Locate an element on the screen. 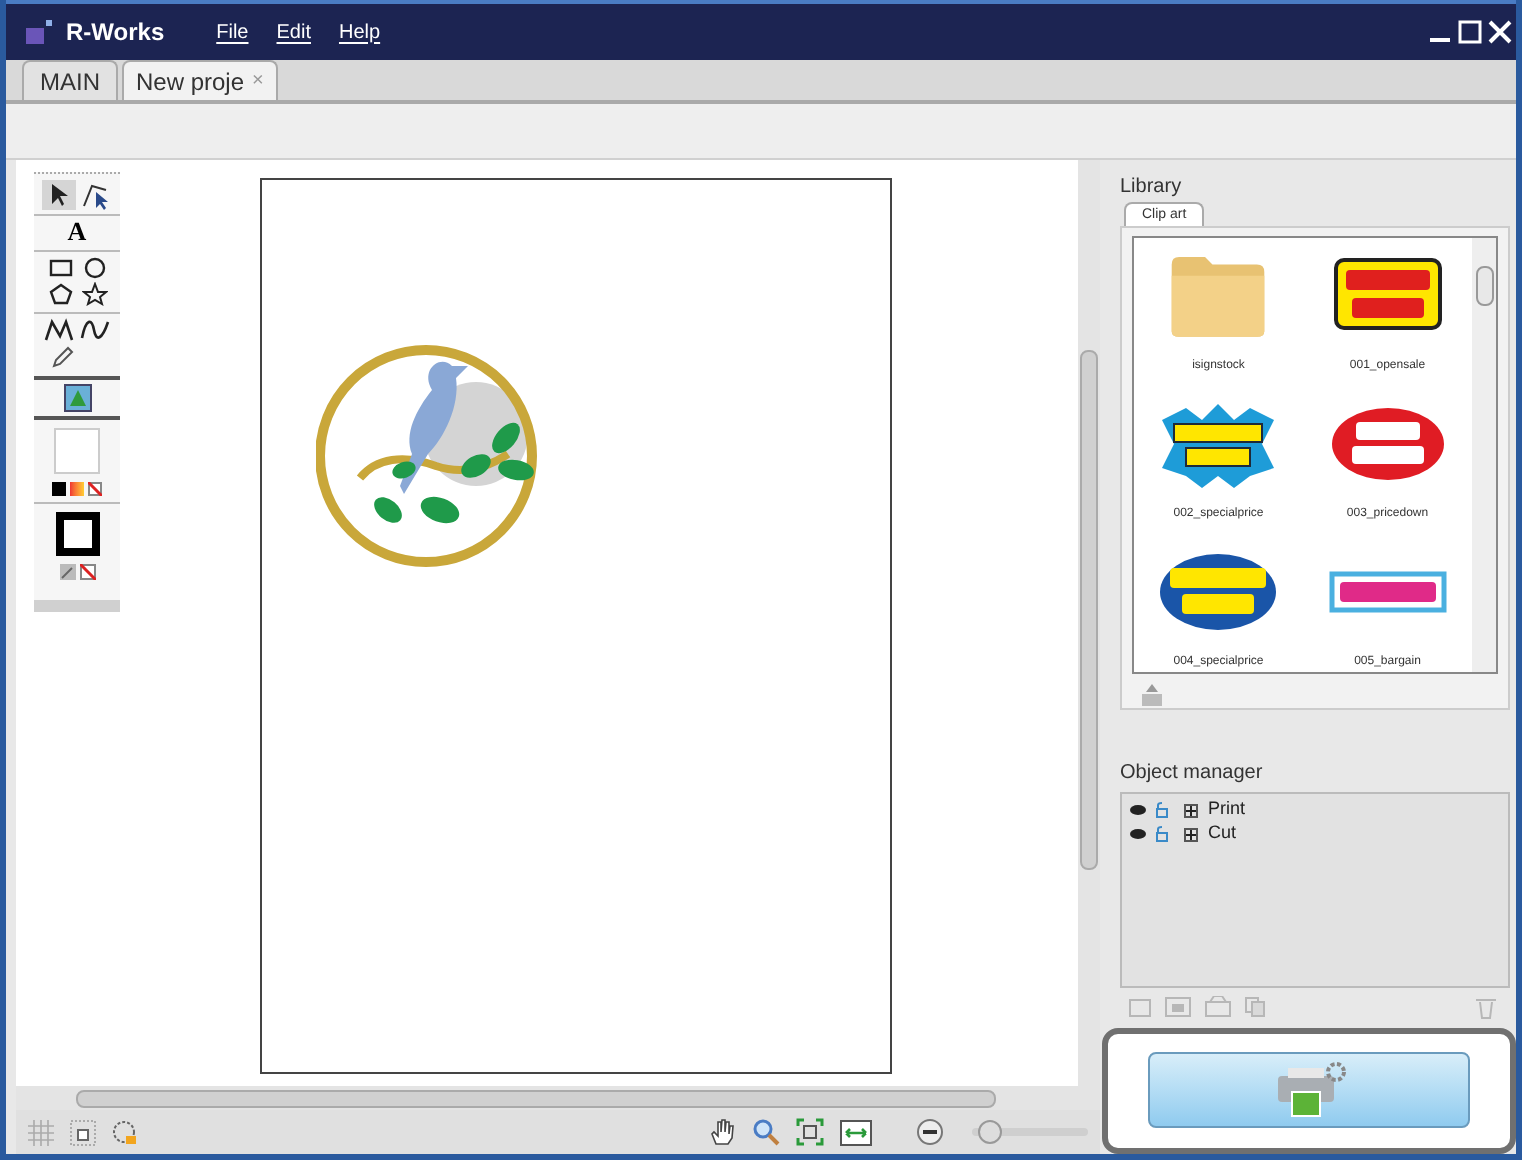  gradient-fill-icon is located at coordinates (77, 489).